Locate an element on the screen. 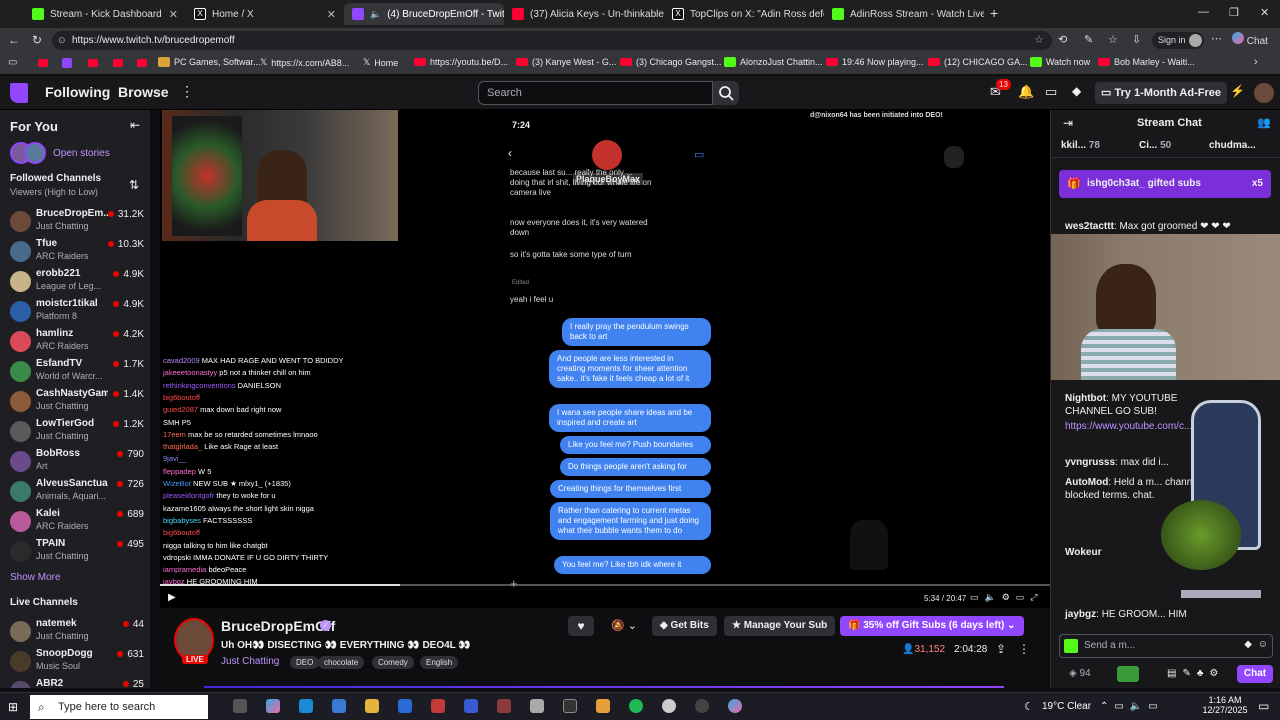 This screenshot has width=1280, height=720. chat-input: Send a m... ◆ ☺ is located at coordinates (1166, 646).